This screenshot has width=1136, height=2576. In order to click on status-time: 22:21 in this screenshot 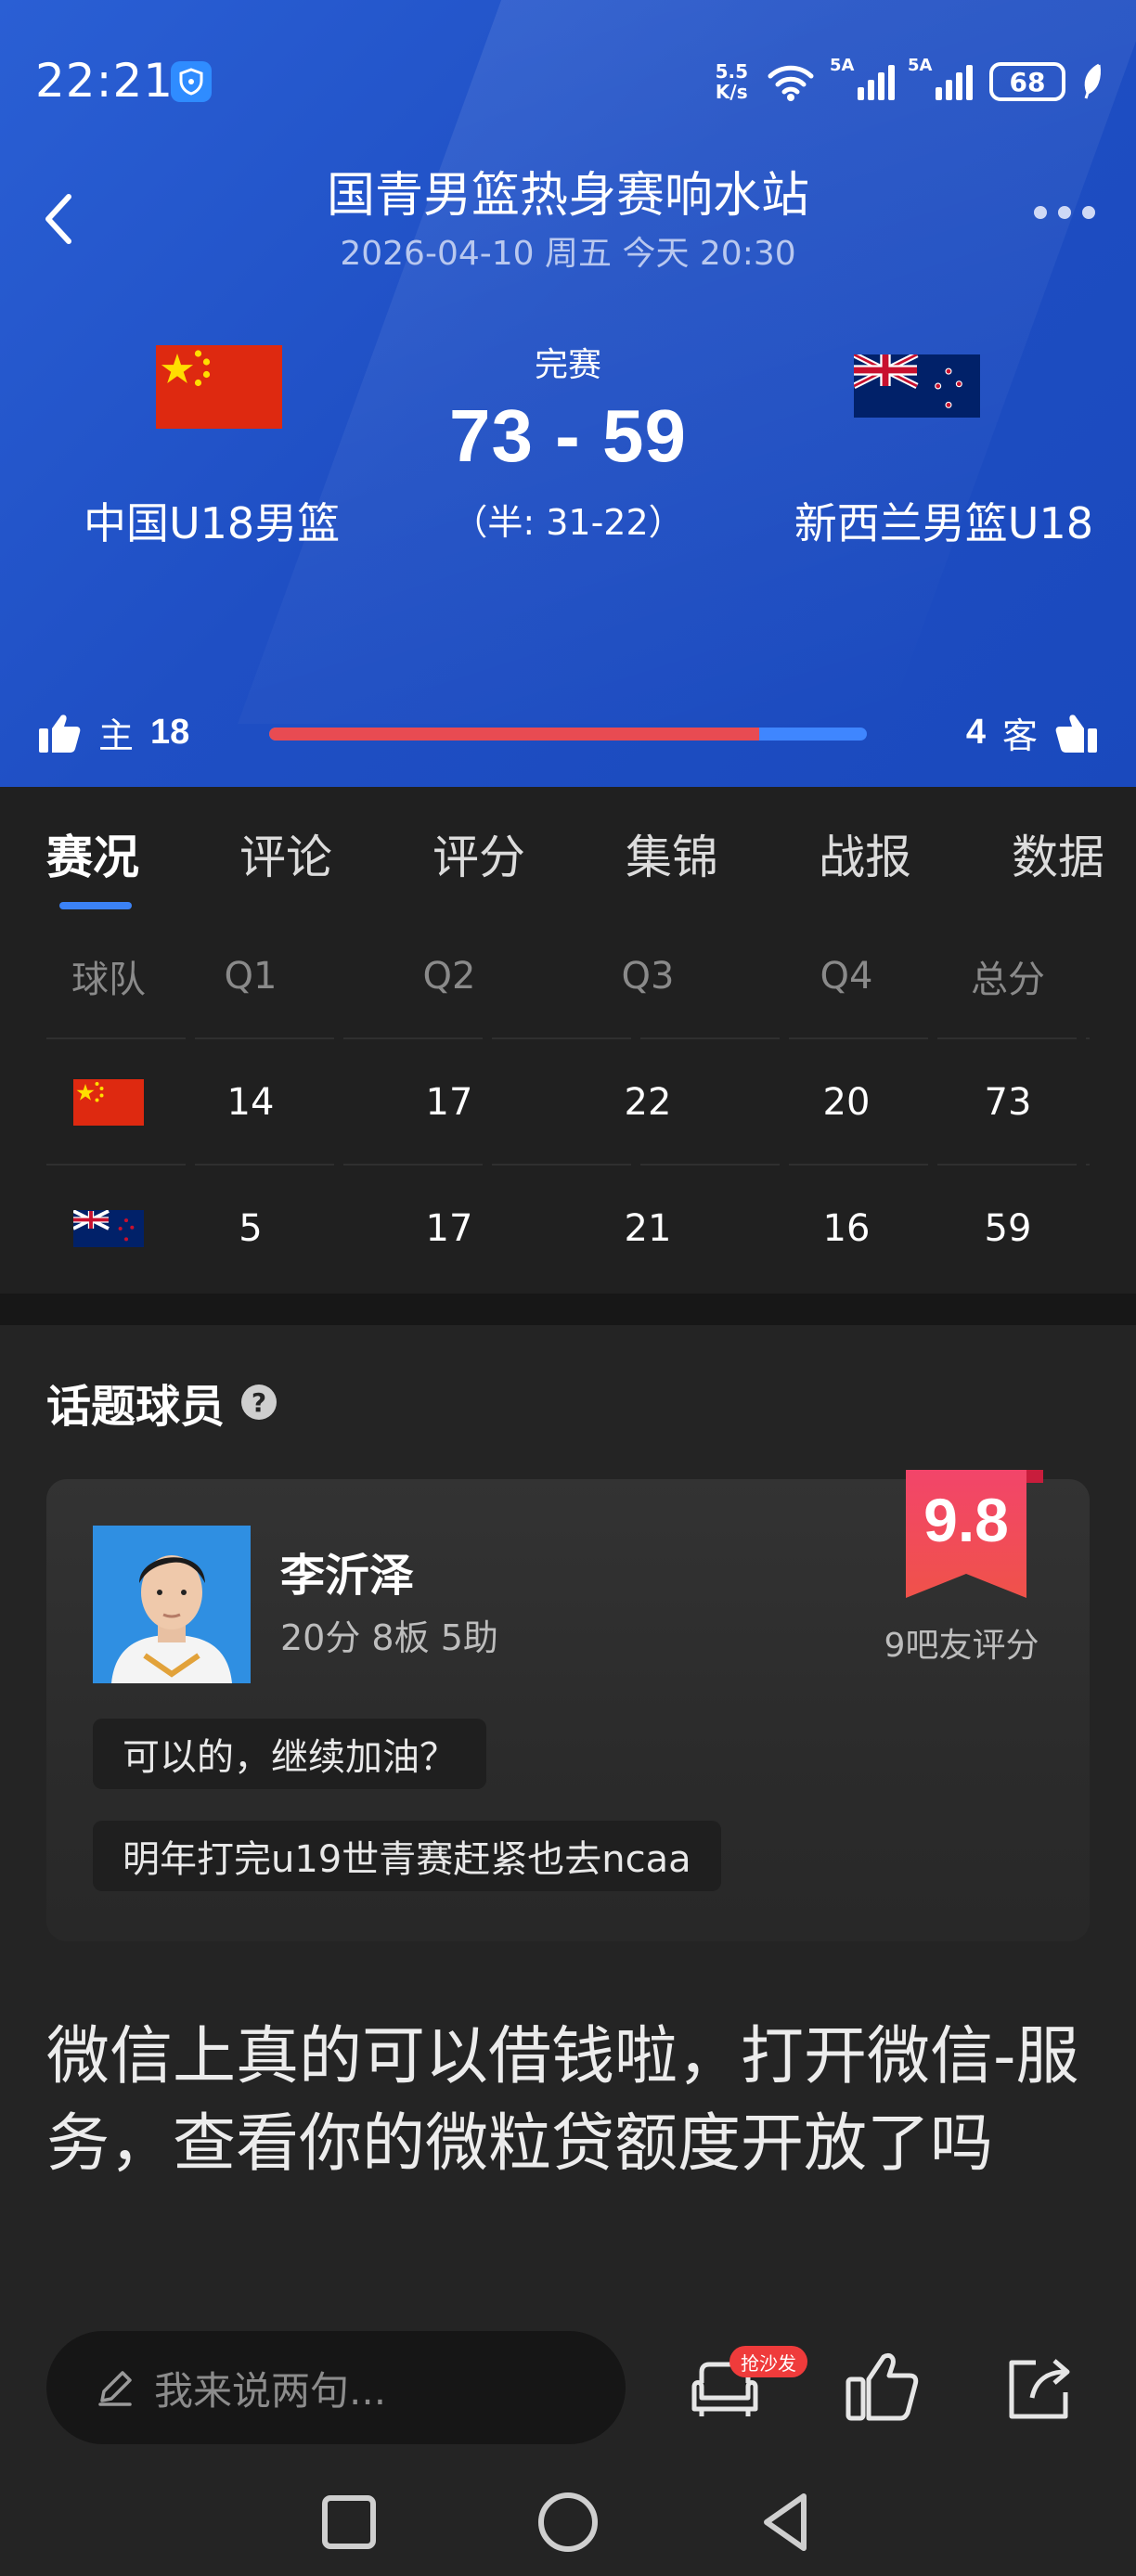, I will do `click(104, 81)`.